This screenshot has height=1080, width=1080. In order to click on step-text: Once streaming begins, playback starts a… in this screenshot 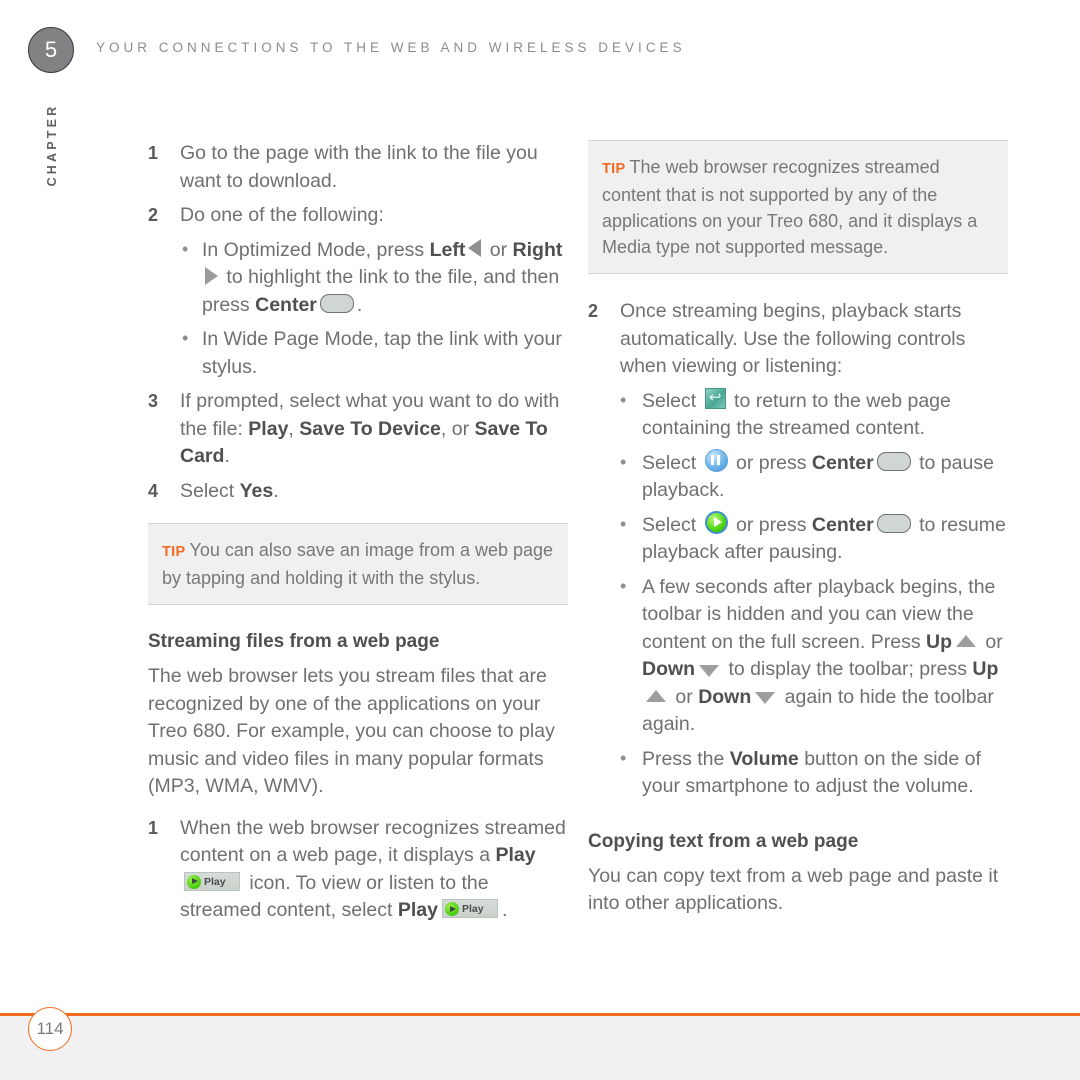, I will do `click(793, 338)`.